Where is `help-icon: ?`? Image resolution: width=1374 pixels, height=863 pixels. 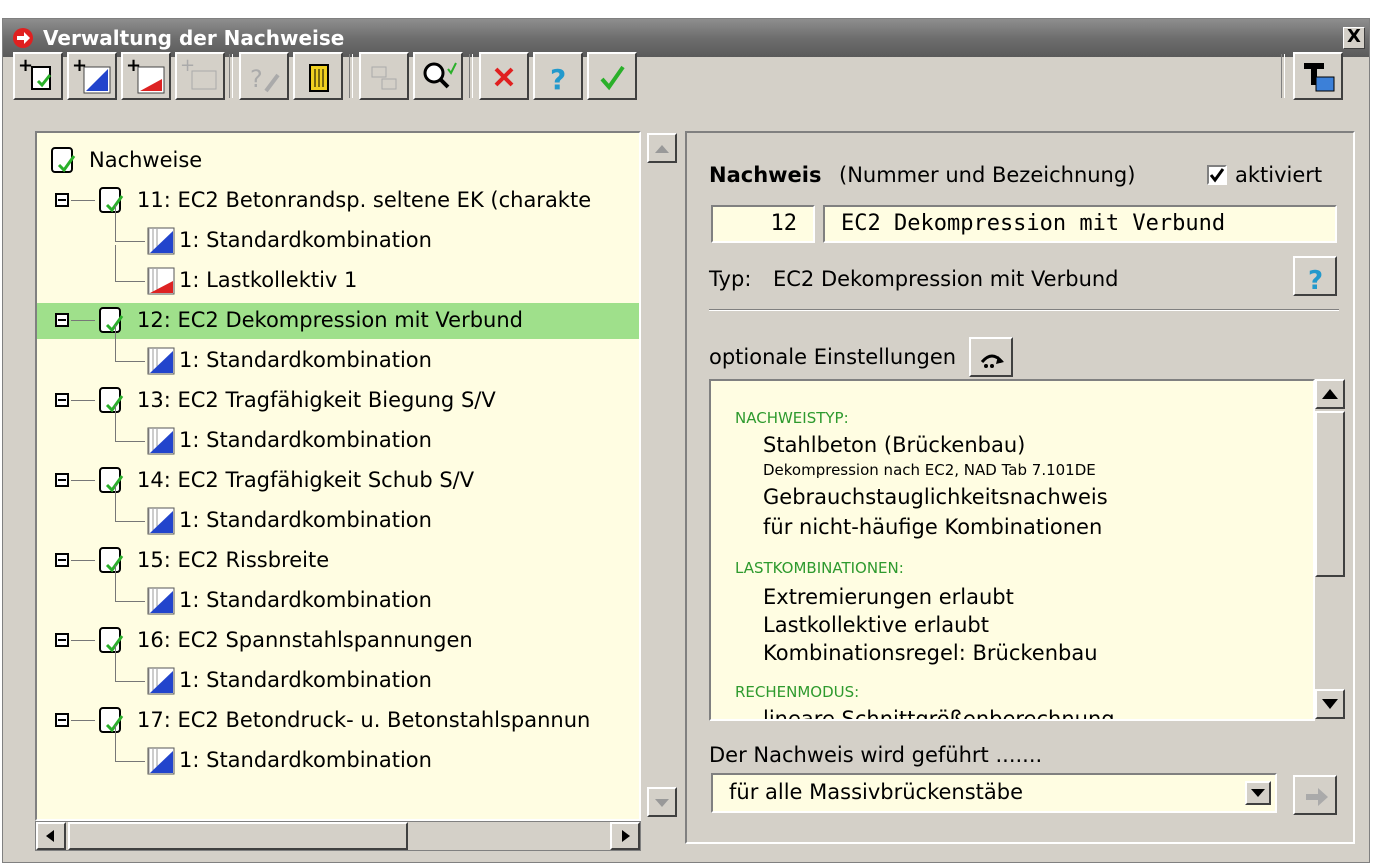
help-icon: ? is located at coordinates (558, 79).